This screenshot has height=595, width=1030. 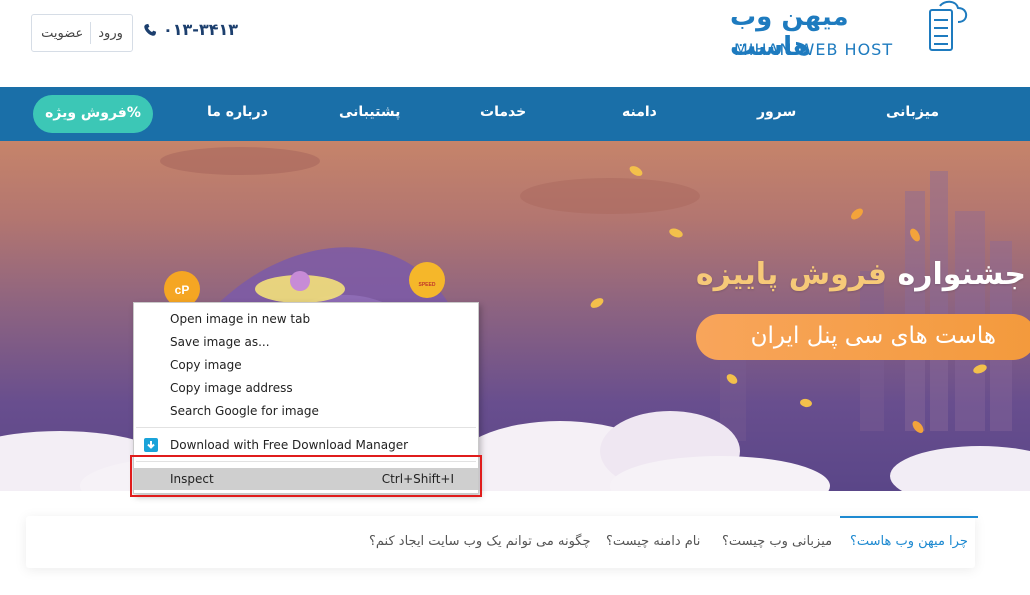 I want to click on site-logo: میهن وب هاست MIHAN WEB HOST, so click(x=850, y=32).